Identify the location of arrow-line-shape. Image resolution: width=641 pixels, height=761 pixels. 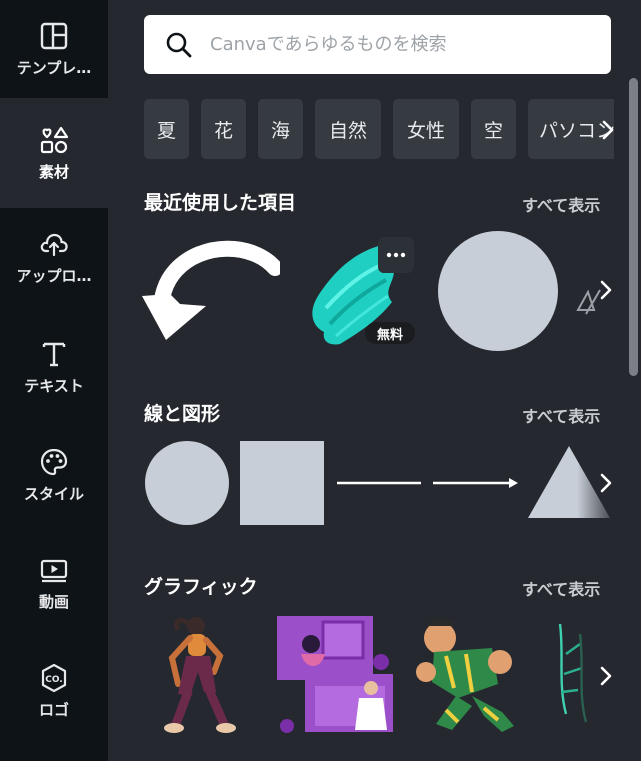
(476, 483).